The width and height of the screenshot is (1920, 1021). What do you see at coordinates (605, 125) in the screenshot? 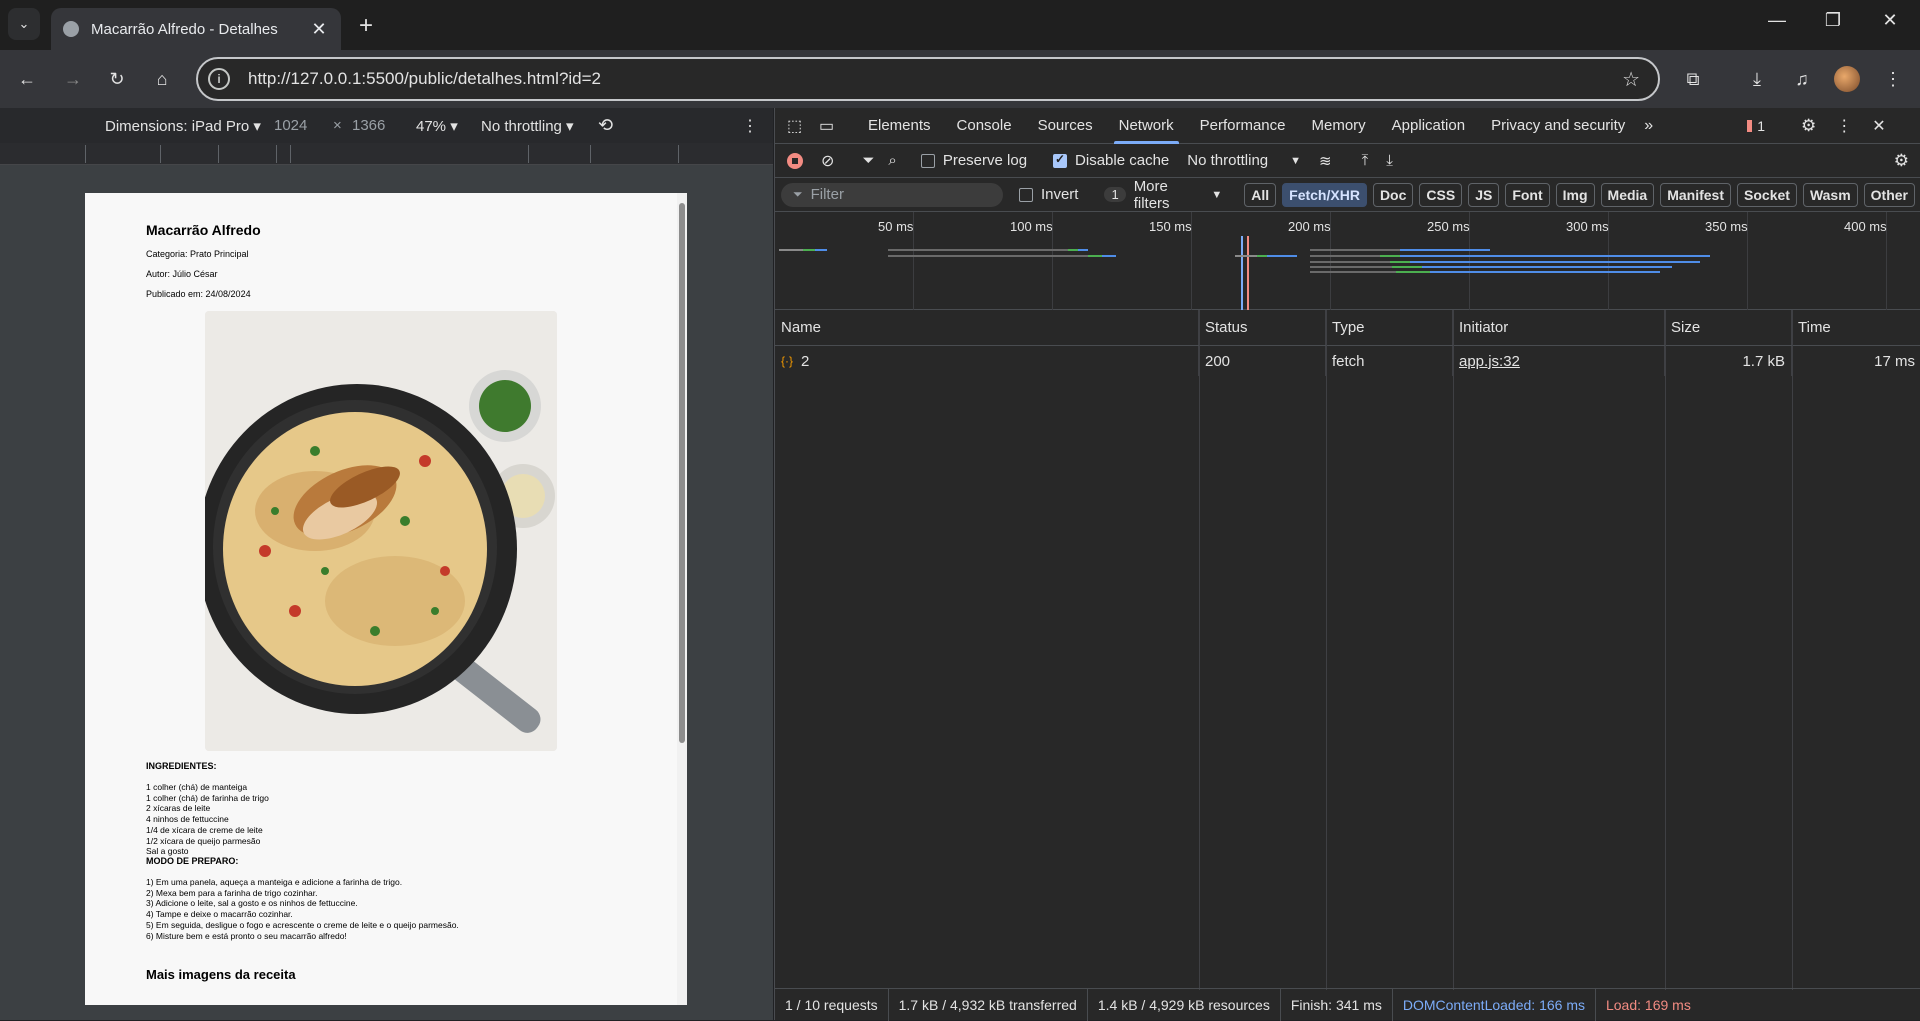
I see `rotate-icon: ⟲` at bounding box center [605, 125].